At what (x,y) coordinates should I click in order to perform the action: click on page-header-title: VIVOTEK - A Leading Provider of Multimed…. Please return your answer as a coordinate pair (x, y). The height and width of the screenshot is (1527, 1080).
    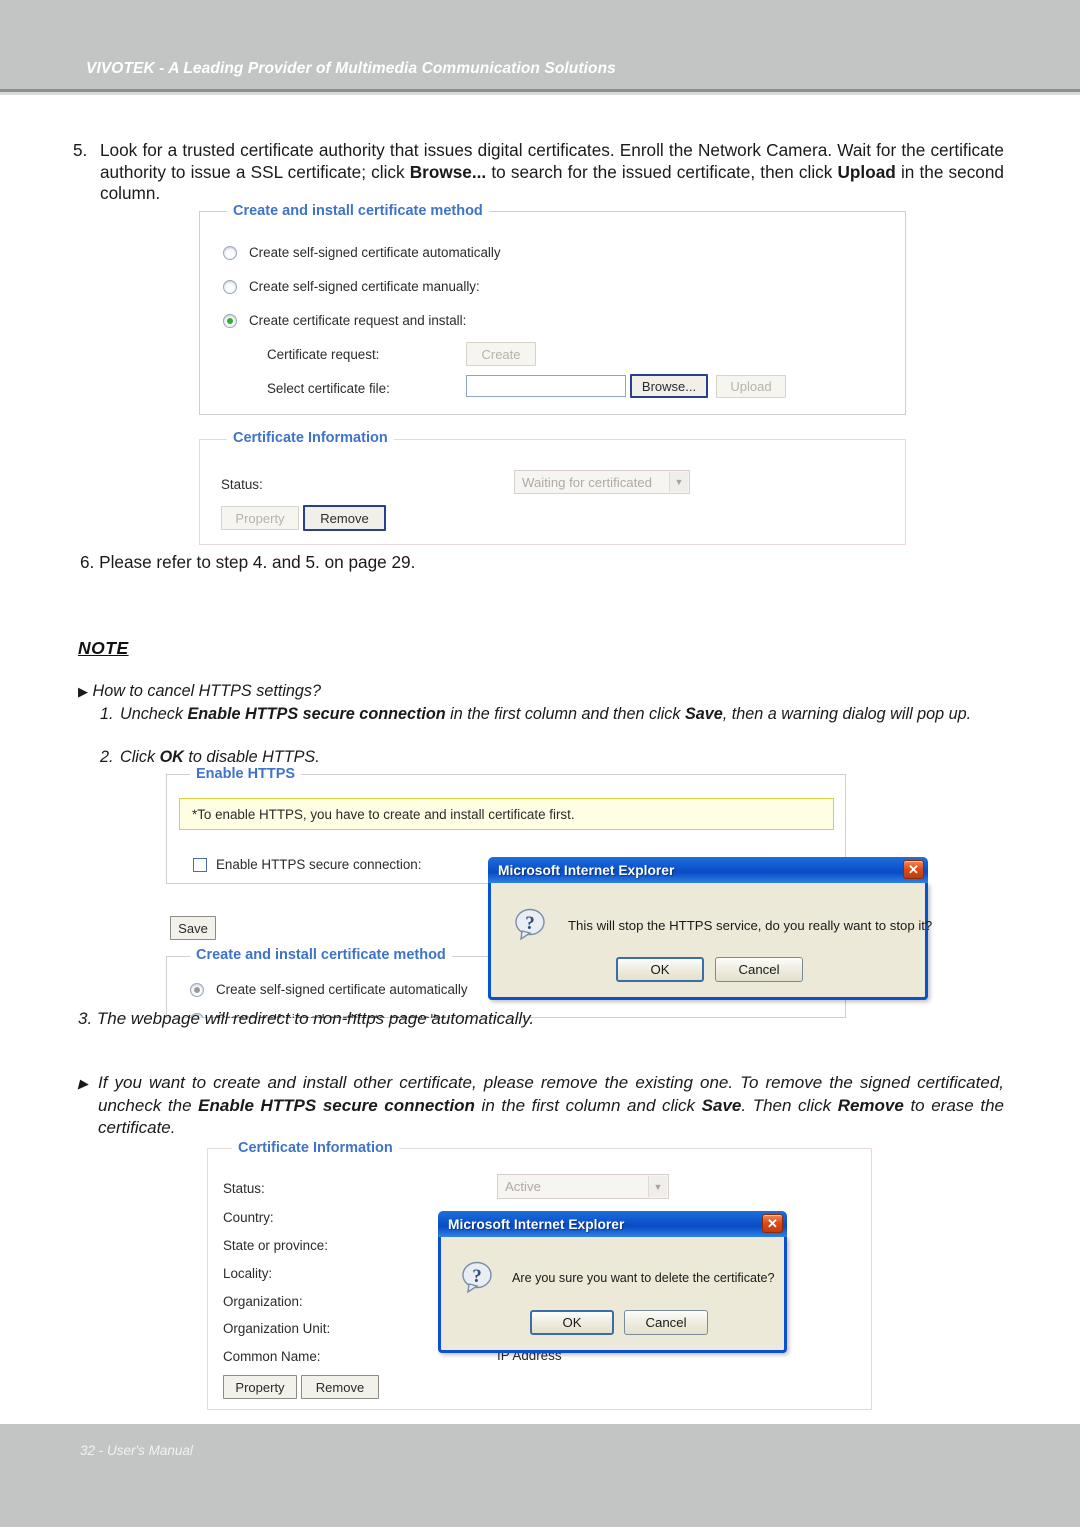
    Looking at the image, I should click on (351, 68).